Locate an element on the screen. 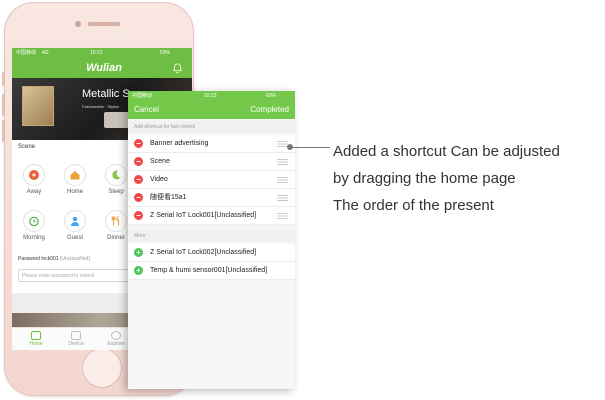  shortcut-section-header: Add shortcut for fast control is located at coordinates (211, 127).